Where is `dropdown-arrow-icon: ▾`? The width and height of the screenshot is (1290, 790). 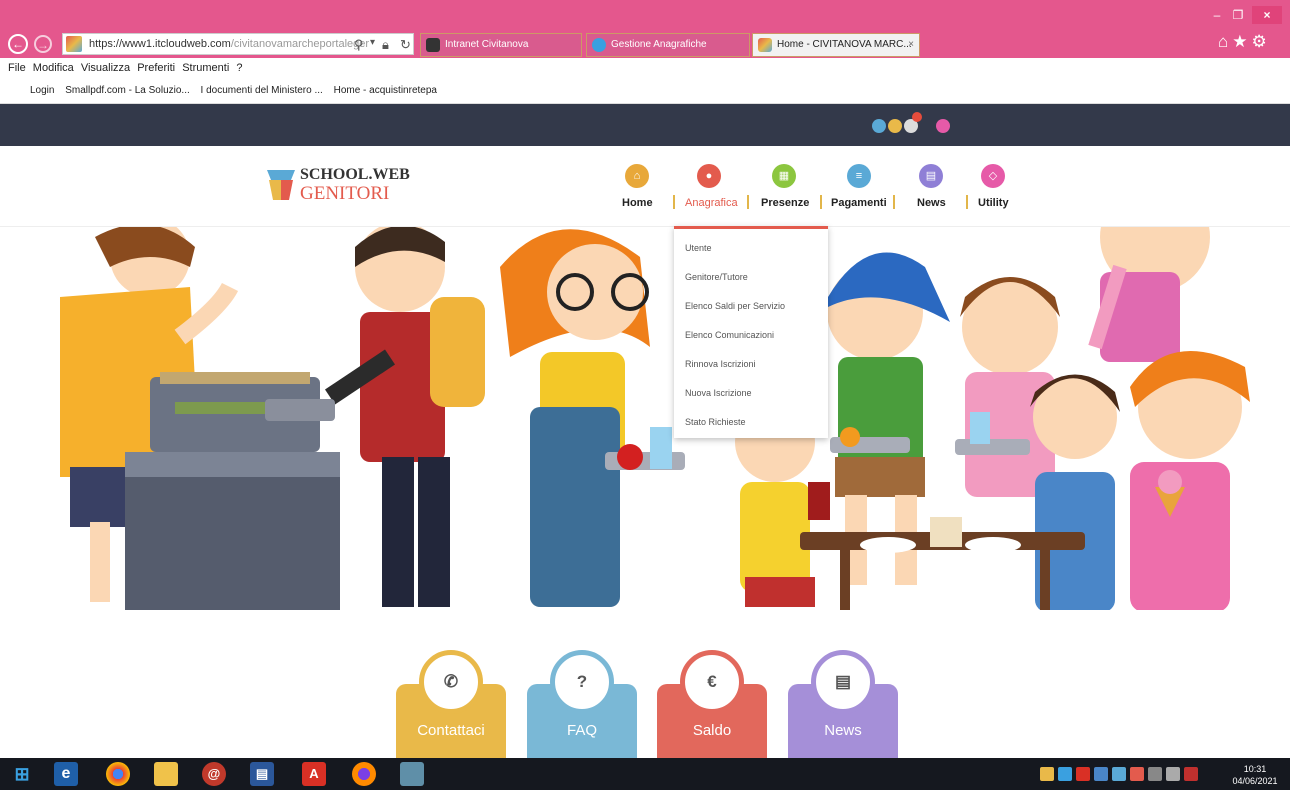 dropdown-arrow-icon: ▾ is located at coordinates (372, 42).